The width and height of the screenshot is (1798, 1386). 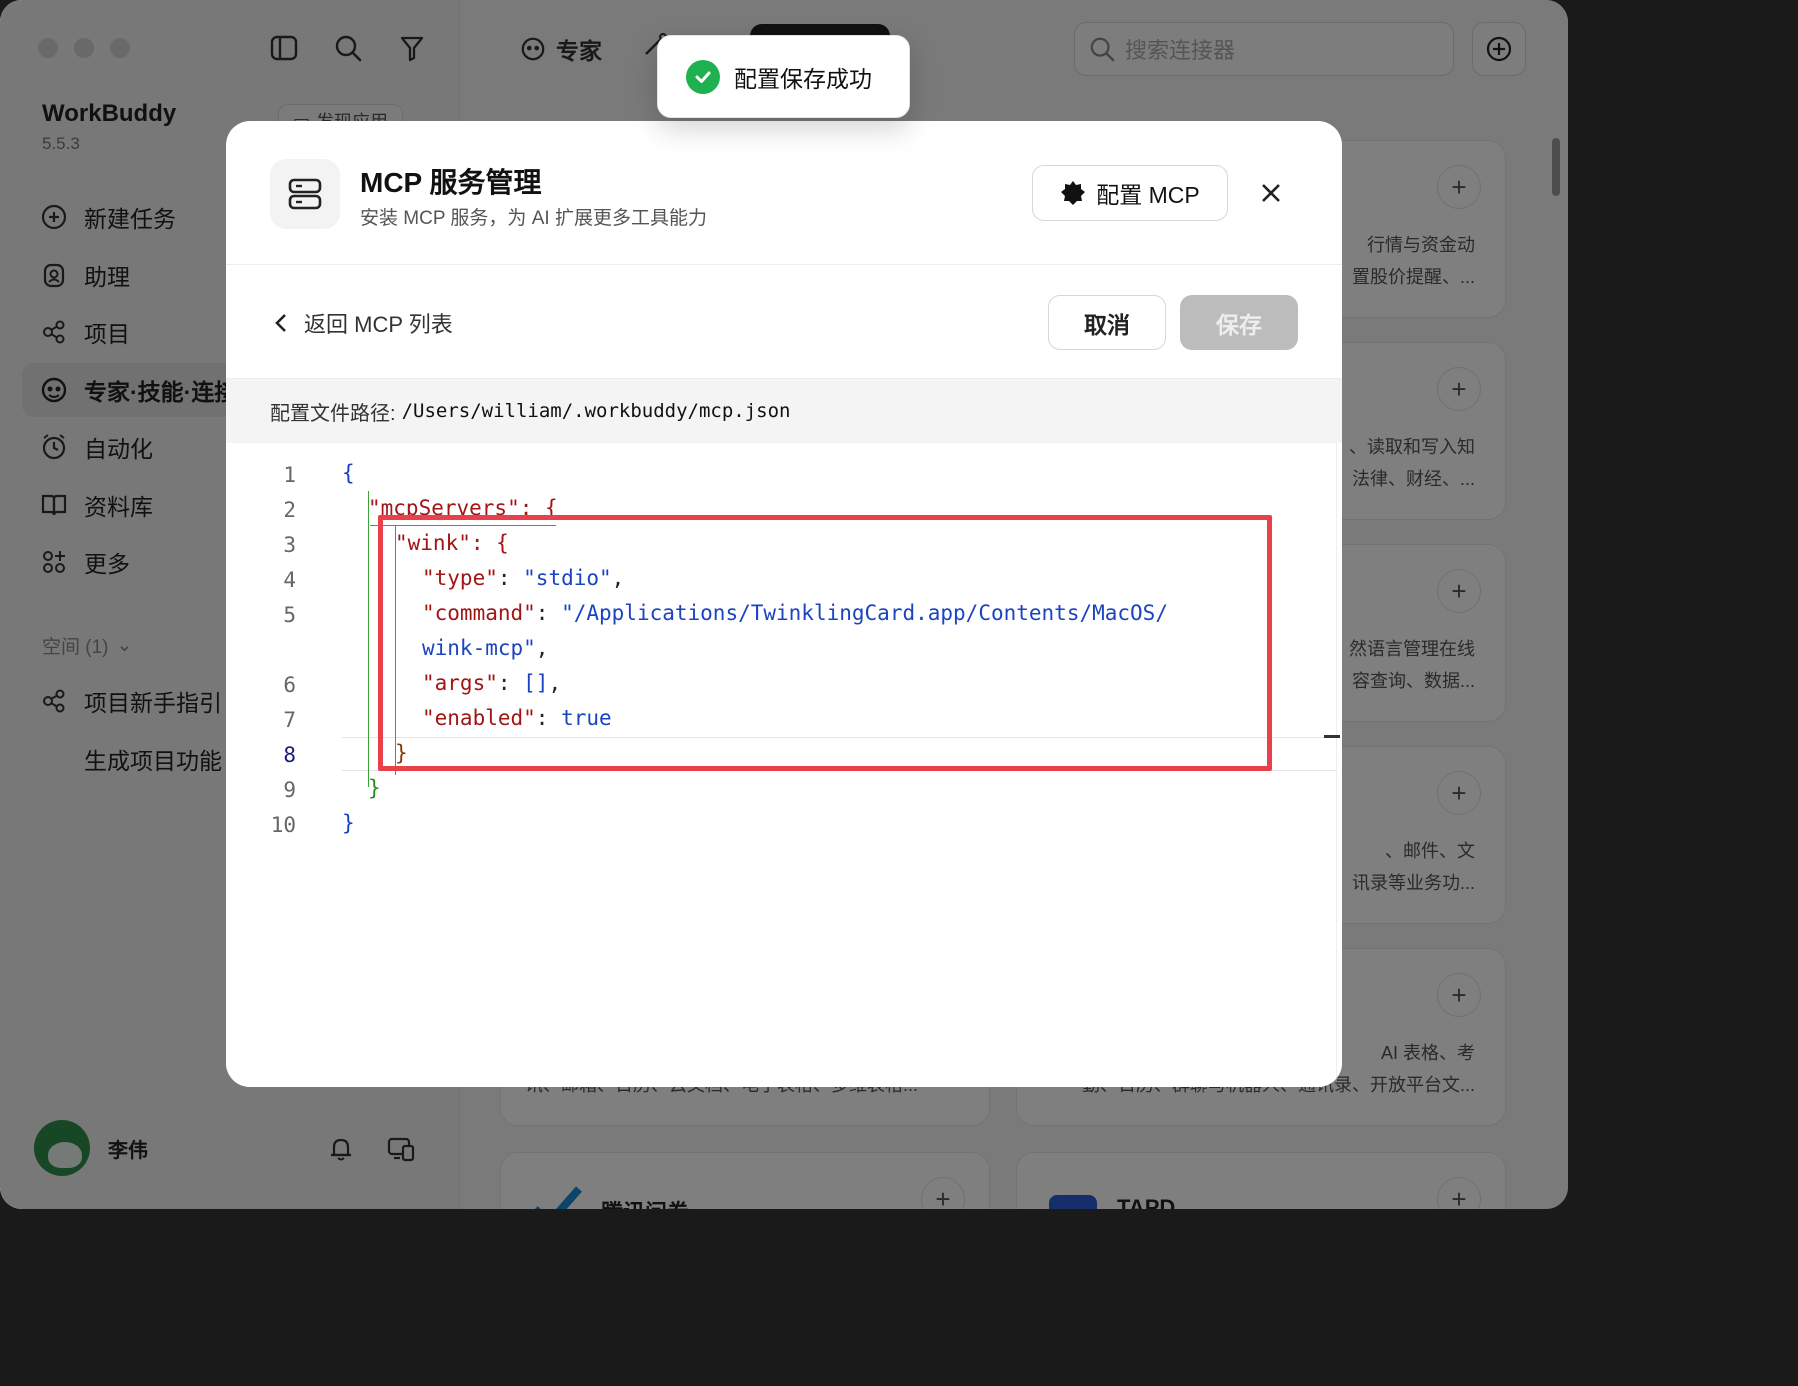 I want to click on dialog-header: MCP 服务管理 安装 MCP 服务，为 AI 扩展更多工具能力 配置 MCP, so click(x=784, y=193).